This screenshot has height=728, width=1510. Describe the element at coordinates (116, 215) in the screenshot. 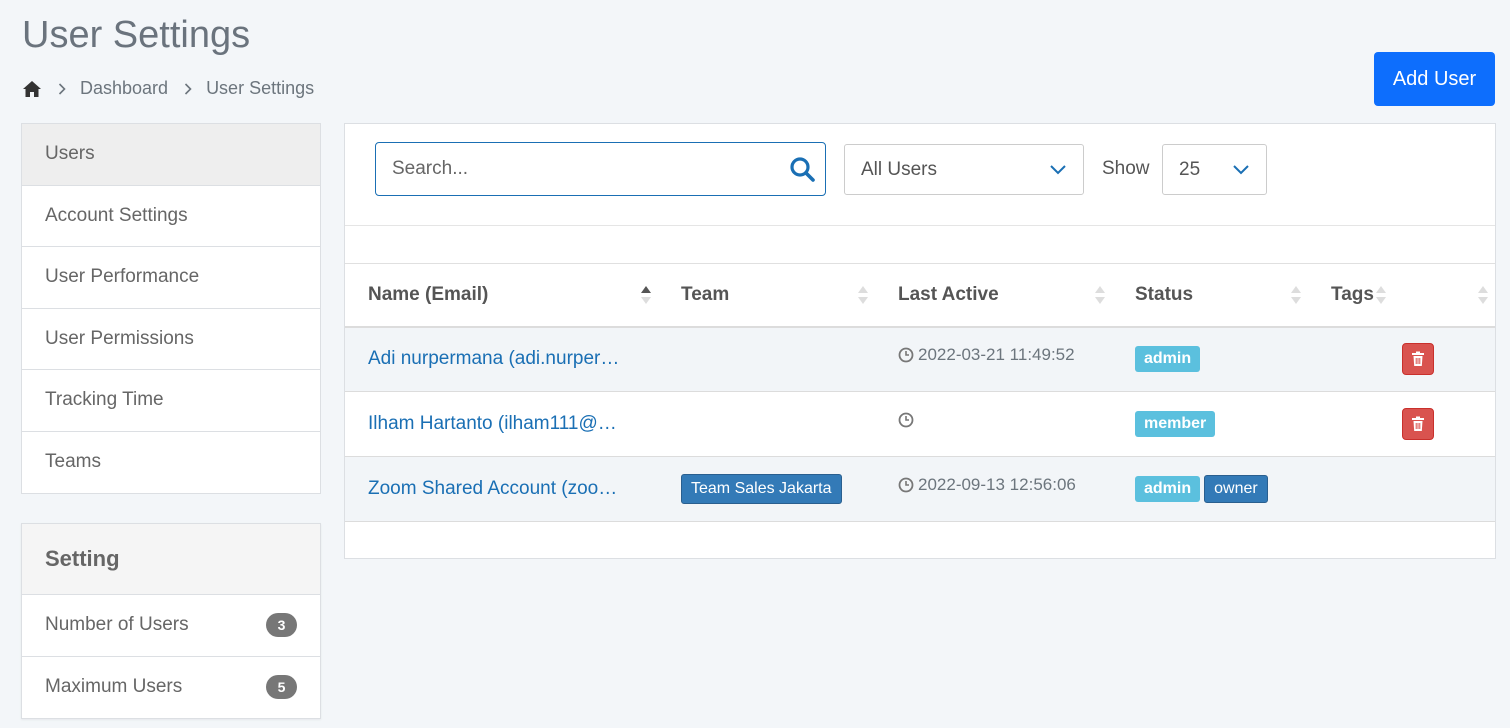

I see `sidebar-item-label: Account Settings` at that location.